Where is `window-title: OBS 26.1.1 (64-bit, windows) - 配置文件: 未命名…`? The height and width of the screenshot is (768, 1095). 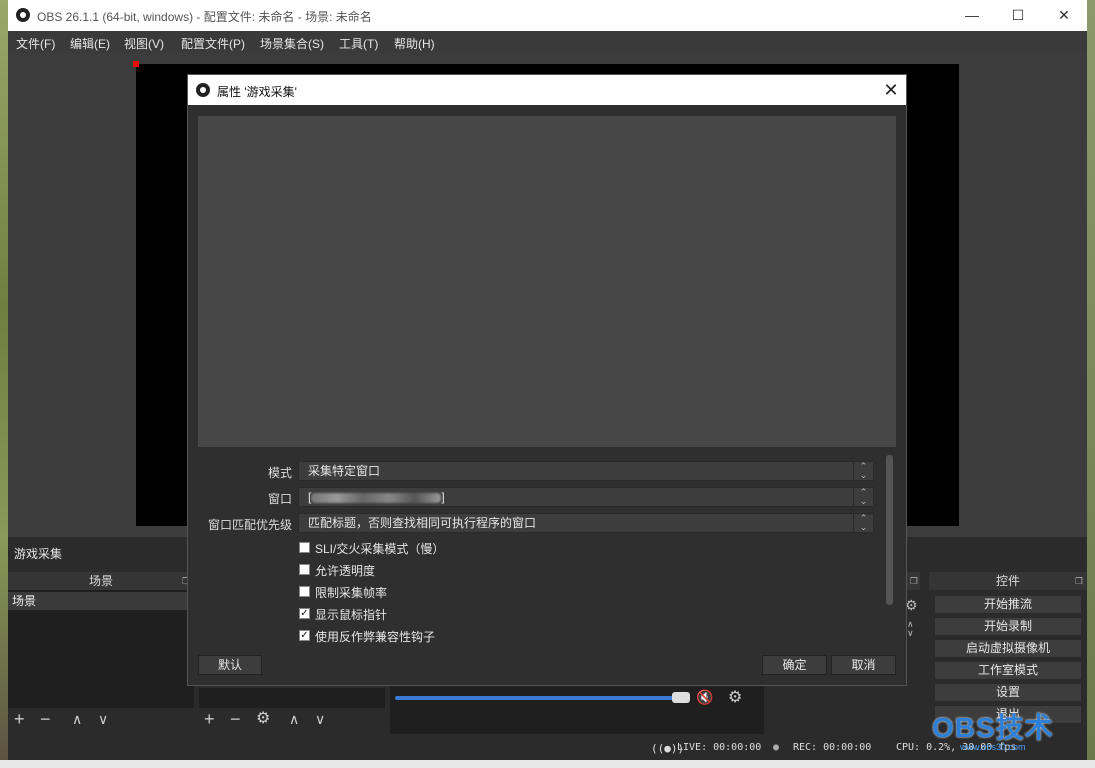 window-title: OBS 26.1.1 (64-bit, windows) - 配置文件: 未命名… is located at coordinates (204, 17).